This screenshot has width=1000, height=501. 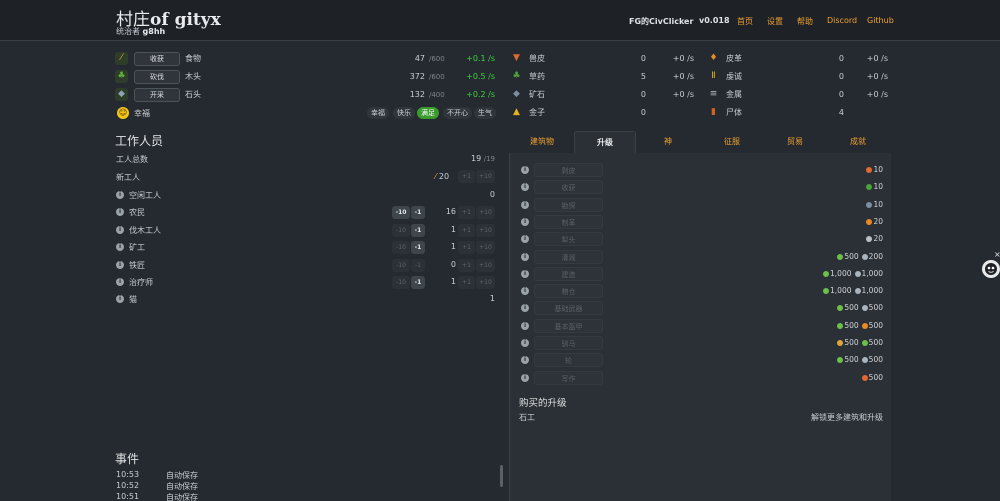 I want to click on upgrade-button: 灌溉, so click(x=568, y=256).